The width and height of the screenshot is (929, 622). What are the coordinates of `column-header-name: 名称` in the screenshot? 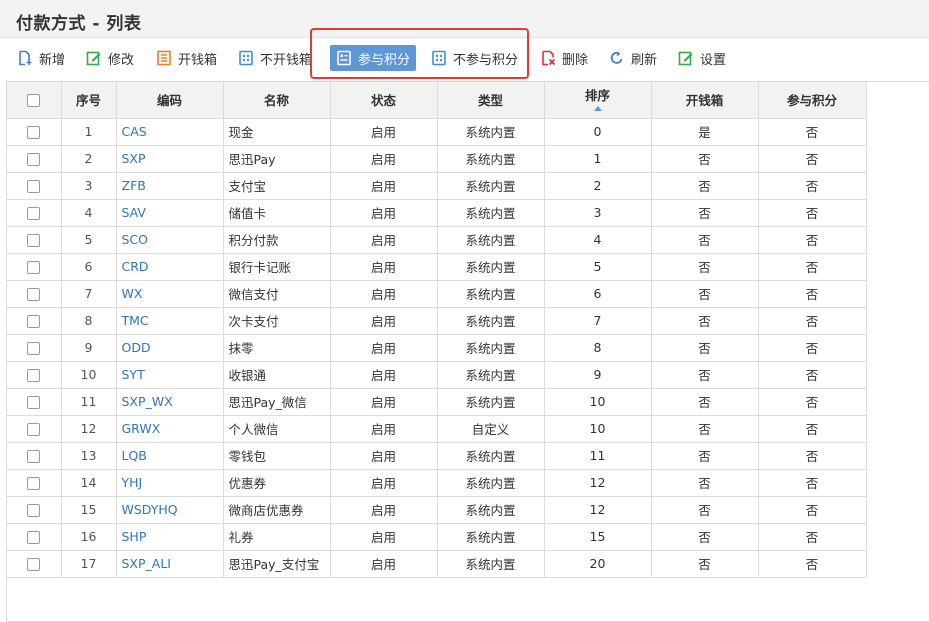 It's located at (277, 100).